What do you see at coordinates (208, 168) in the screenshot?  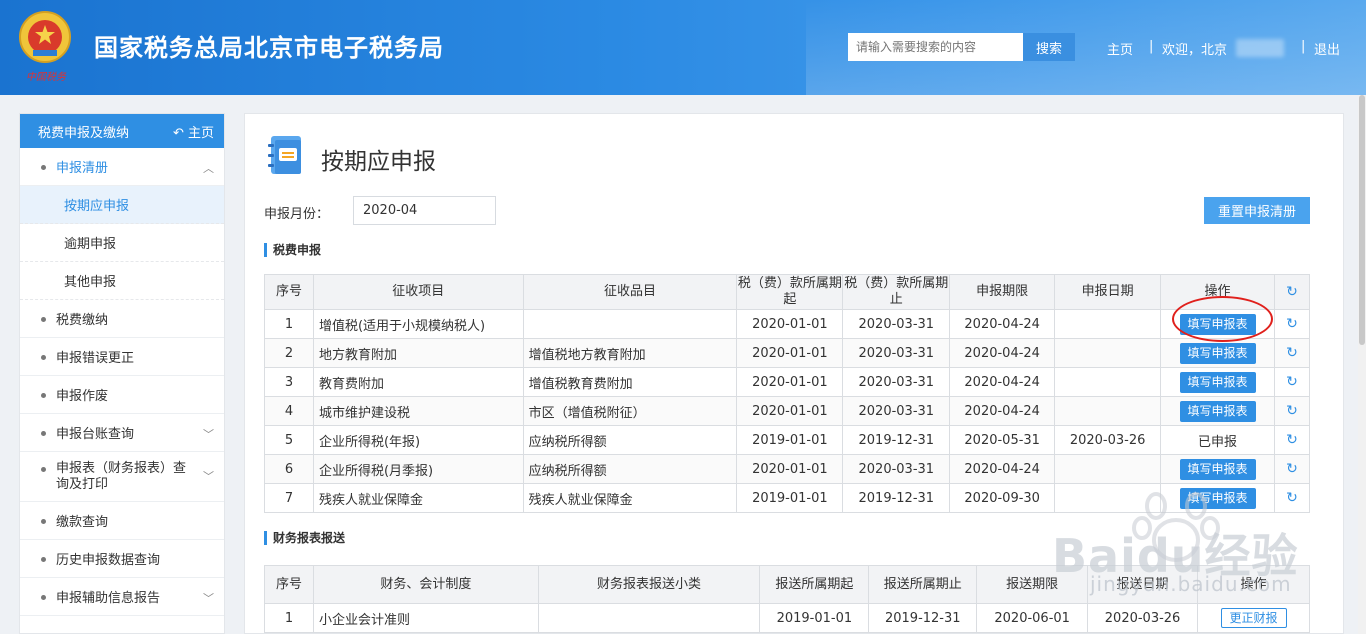 I see `chevron-up-icon: ︿` at bounding box center [208, 168].